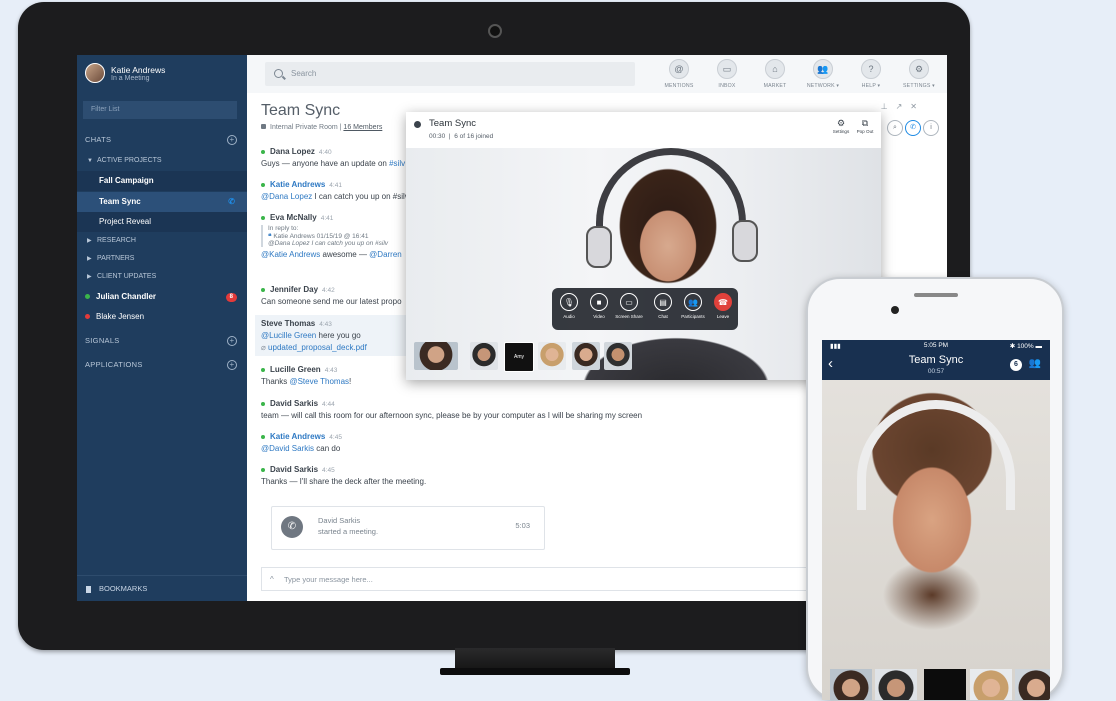 The image size is (1116, 701). What do you see at coordinates (162, 317) in the screenshot?
I see `sidebar-item-blake-jensen: Blake Jensen` at bounding box center [162, 317].